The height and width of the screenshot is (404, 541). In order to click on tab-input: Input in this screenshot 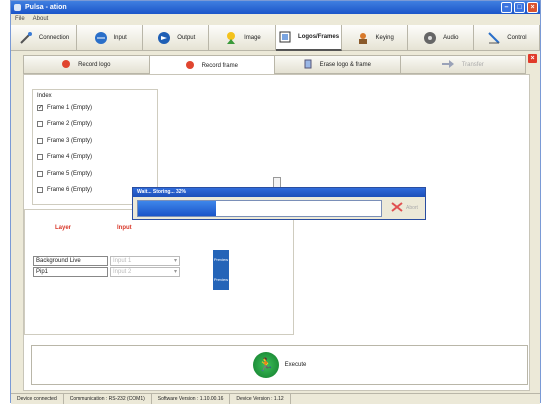, I will do `click(110, 38)`.